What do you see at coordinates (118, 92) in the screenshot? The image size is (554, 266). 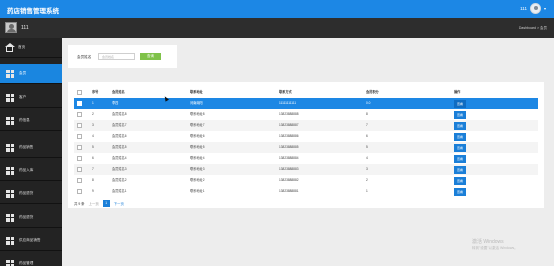 I see `header-member-name: 会员姓名` at bounding box center [118, 92].